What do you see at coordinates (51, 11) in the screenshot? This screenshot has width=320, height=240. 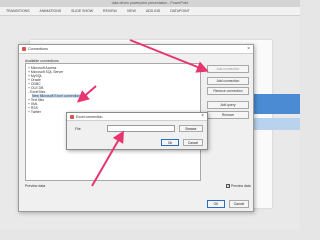 I see `tab-animations: ANIMATIONS` at bounding box center [51, 11].